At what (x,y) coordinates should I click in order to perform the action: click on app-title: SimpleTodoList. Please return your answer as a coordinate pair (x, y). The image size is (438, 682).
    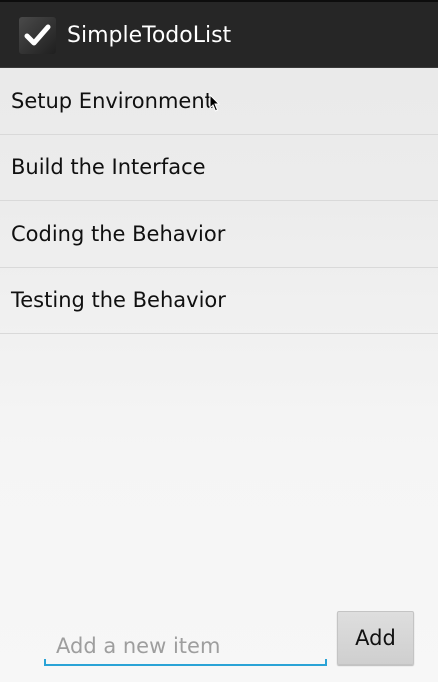
    Looking at the image, I should click on (149, 35).